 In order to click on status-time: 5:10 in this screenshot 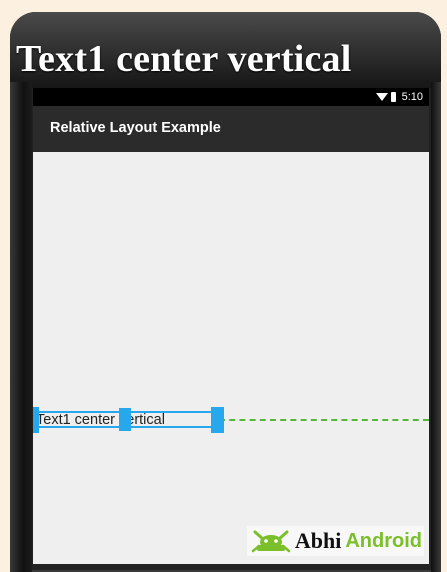, I will do `click(412, 97)`.